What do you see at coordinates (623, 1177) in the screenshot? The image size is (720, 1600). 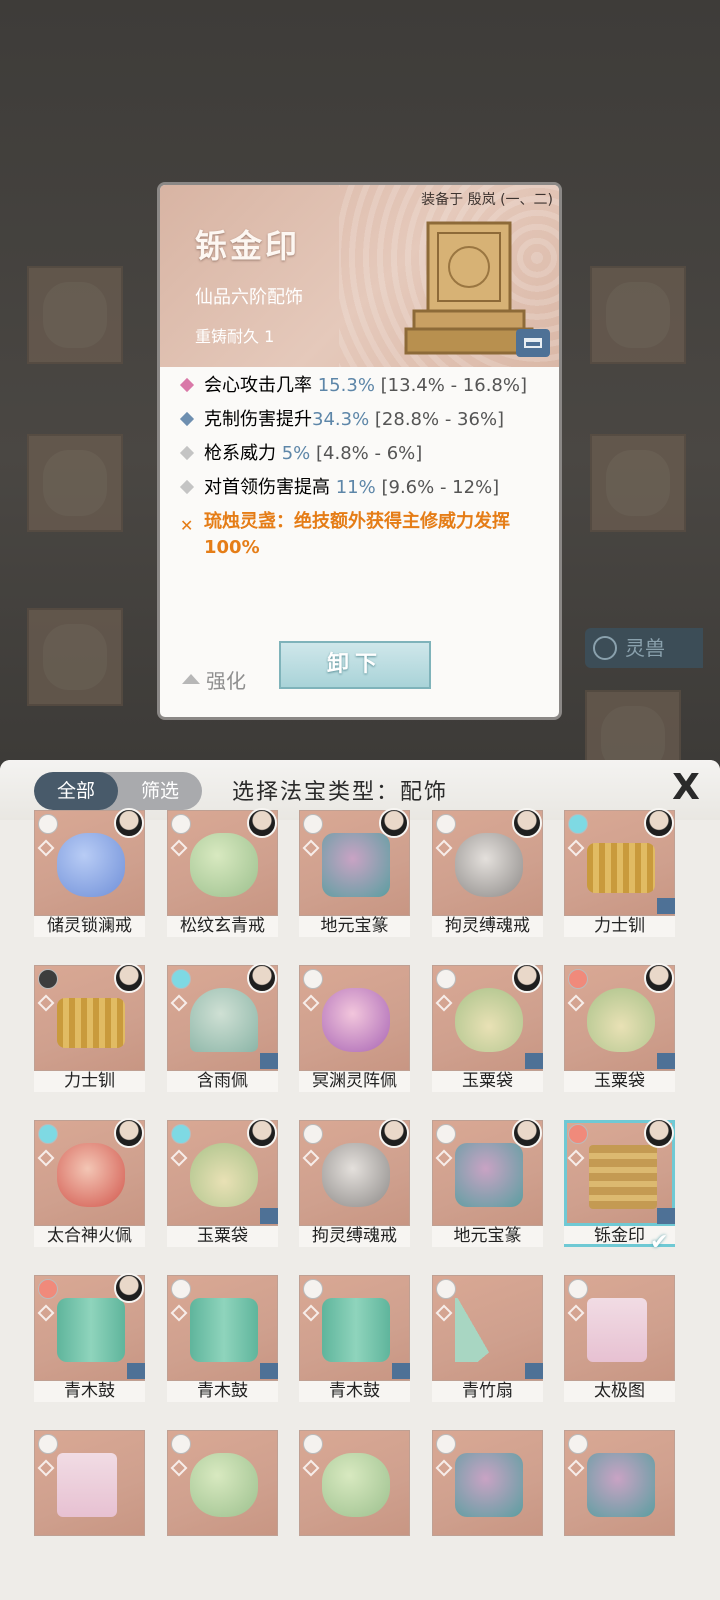 I see `seal-icon` at bounding box center [623, 1177].